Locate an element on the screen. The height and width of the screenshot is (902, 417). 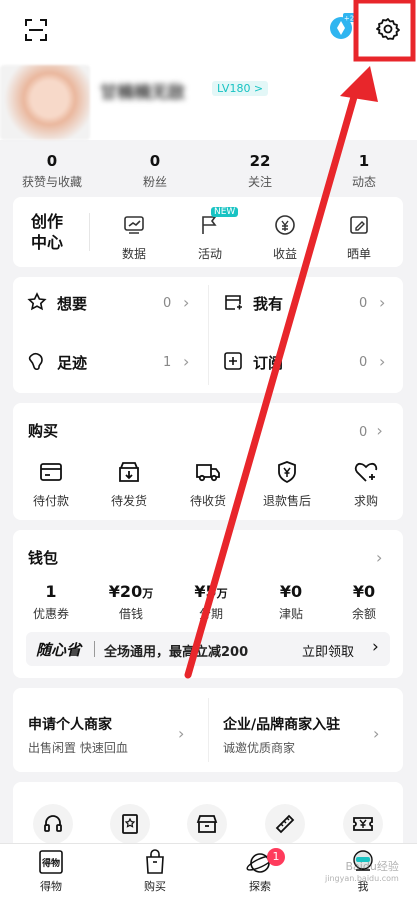
promo-text: 全场通用，最高立减200 is located at coordinates (176, 652).